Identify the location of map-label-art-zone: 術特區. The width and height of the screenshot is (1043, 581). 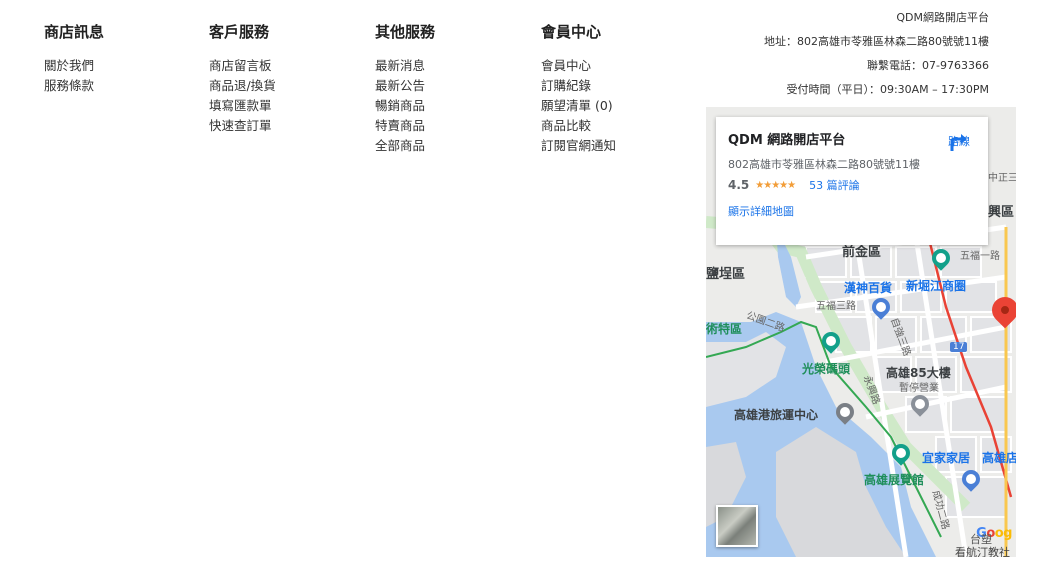
(724, 328).